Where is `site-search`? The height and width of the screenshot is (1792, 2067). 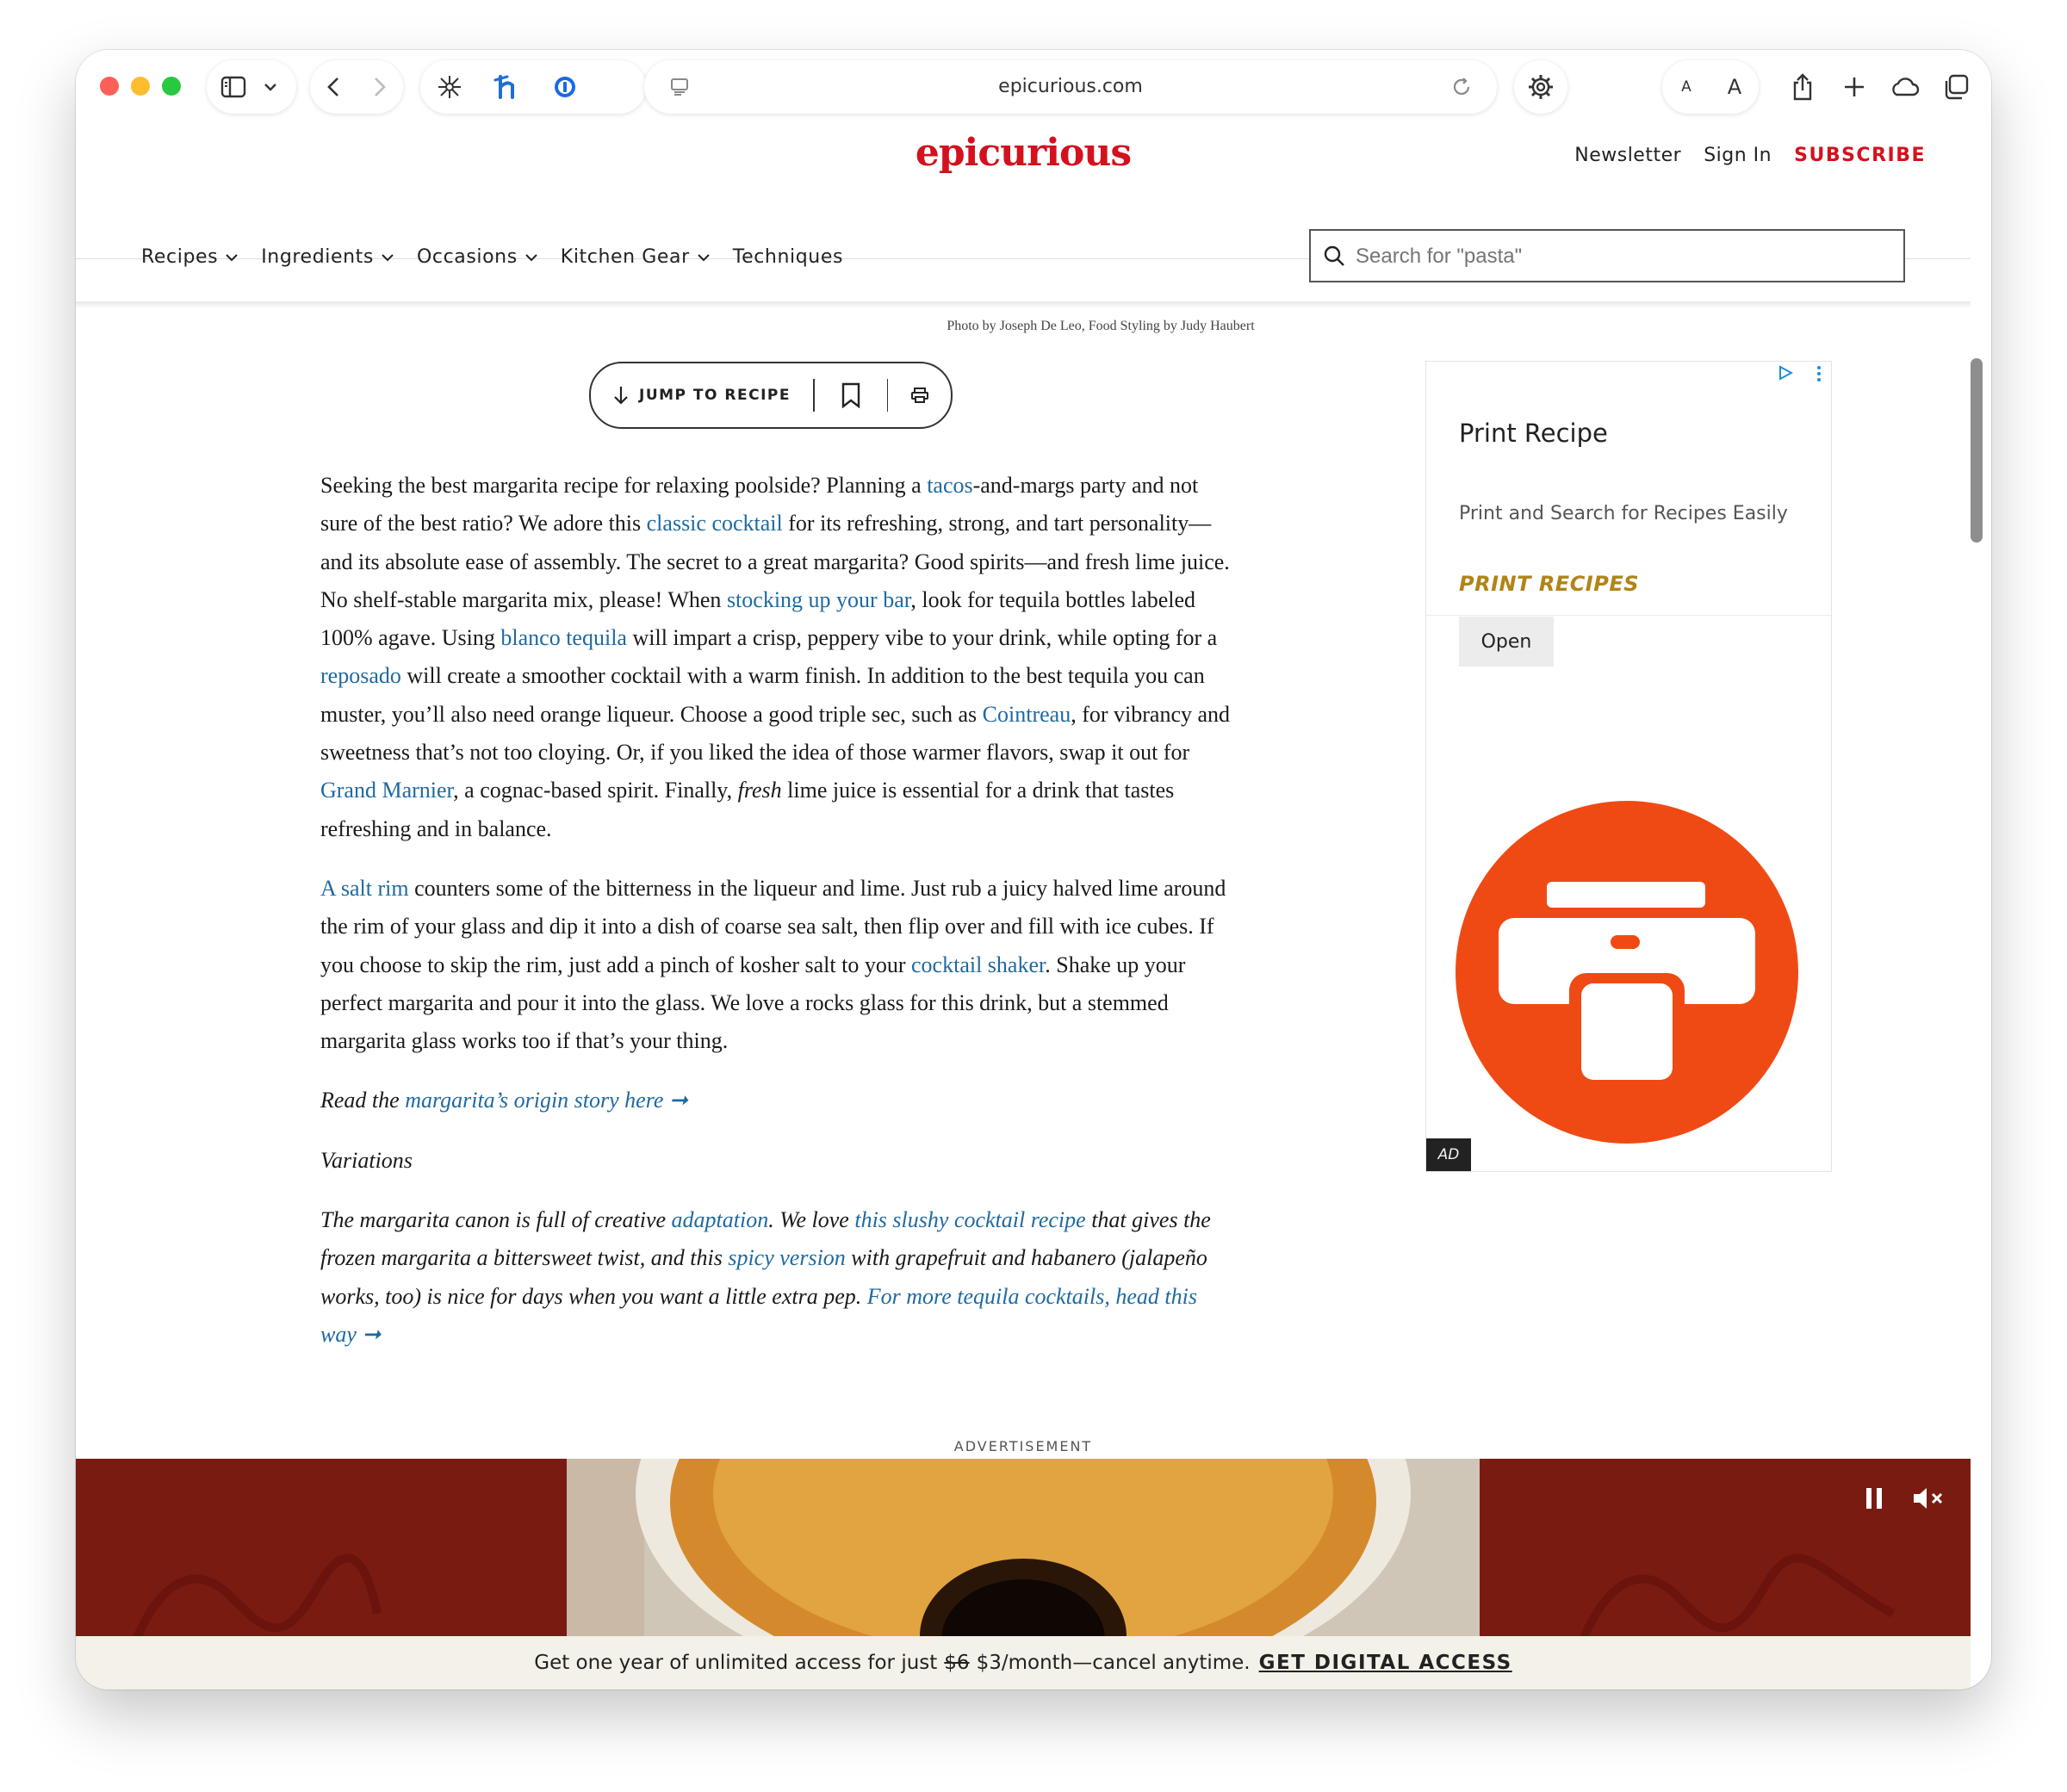
site-search is located at coordinates (1607, 255).